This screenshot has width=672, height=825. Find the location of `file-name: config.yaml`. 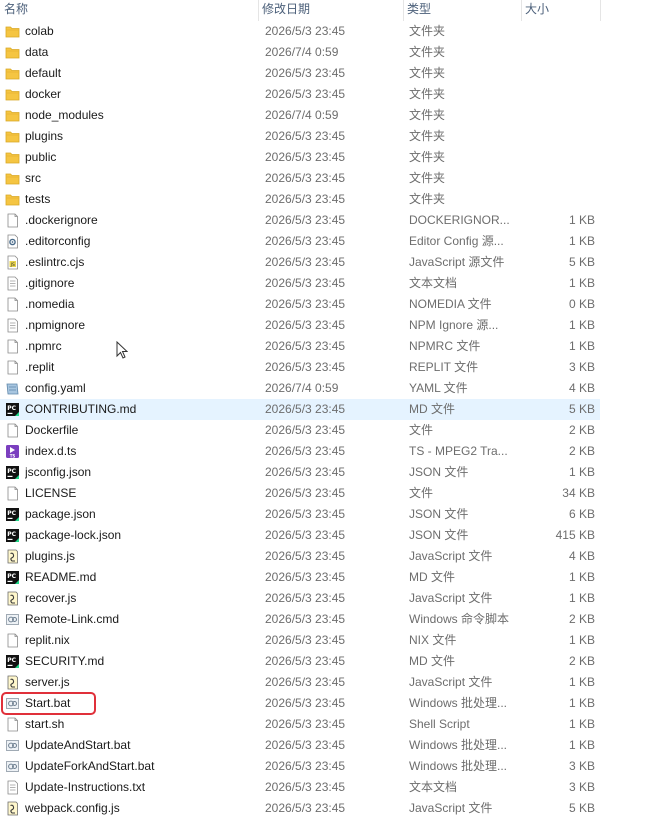

file-name: config.yaml is located at coordinates (55, 388).